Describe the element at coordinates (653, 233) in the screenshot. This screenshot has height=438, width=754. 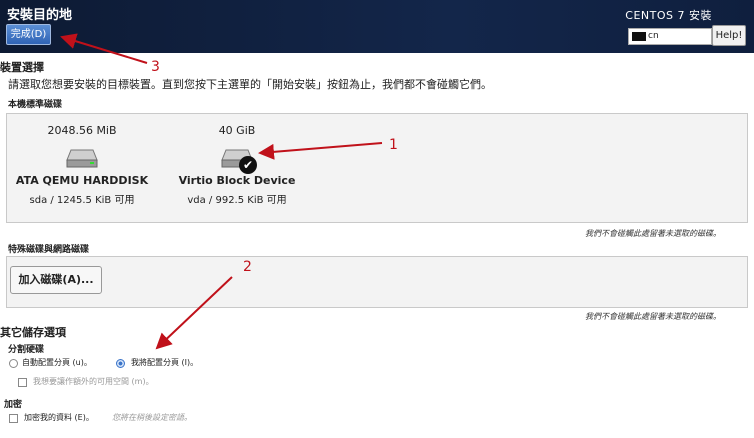
I see `untouched-disks-note: 我們不會碰觸此處留著未選取的磁碟。` at that location.